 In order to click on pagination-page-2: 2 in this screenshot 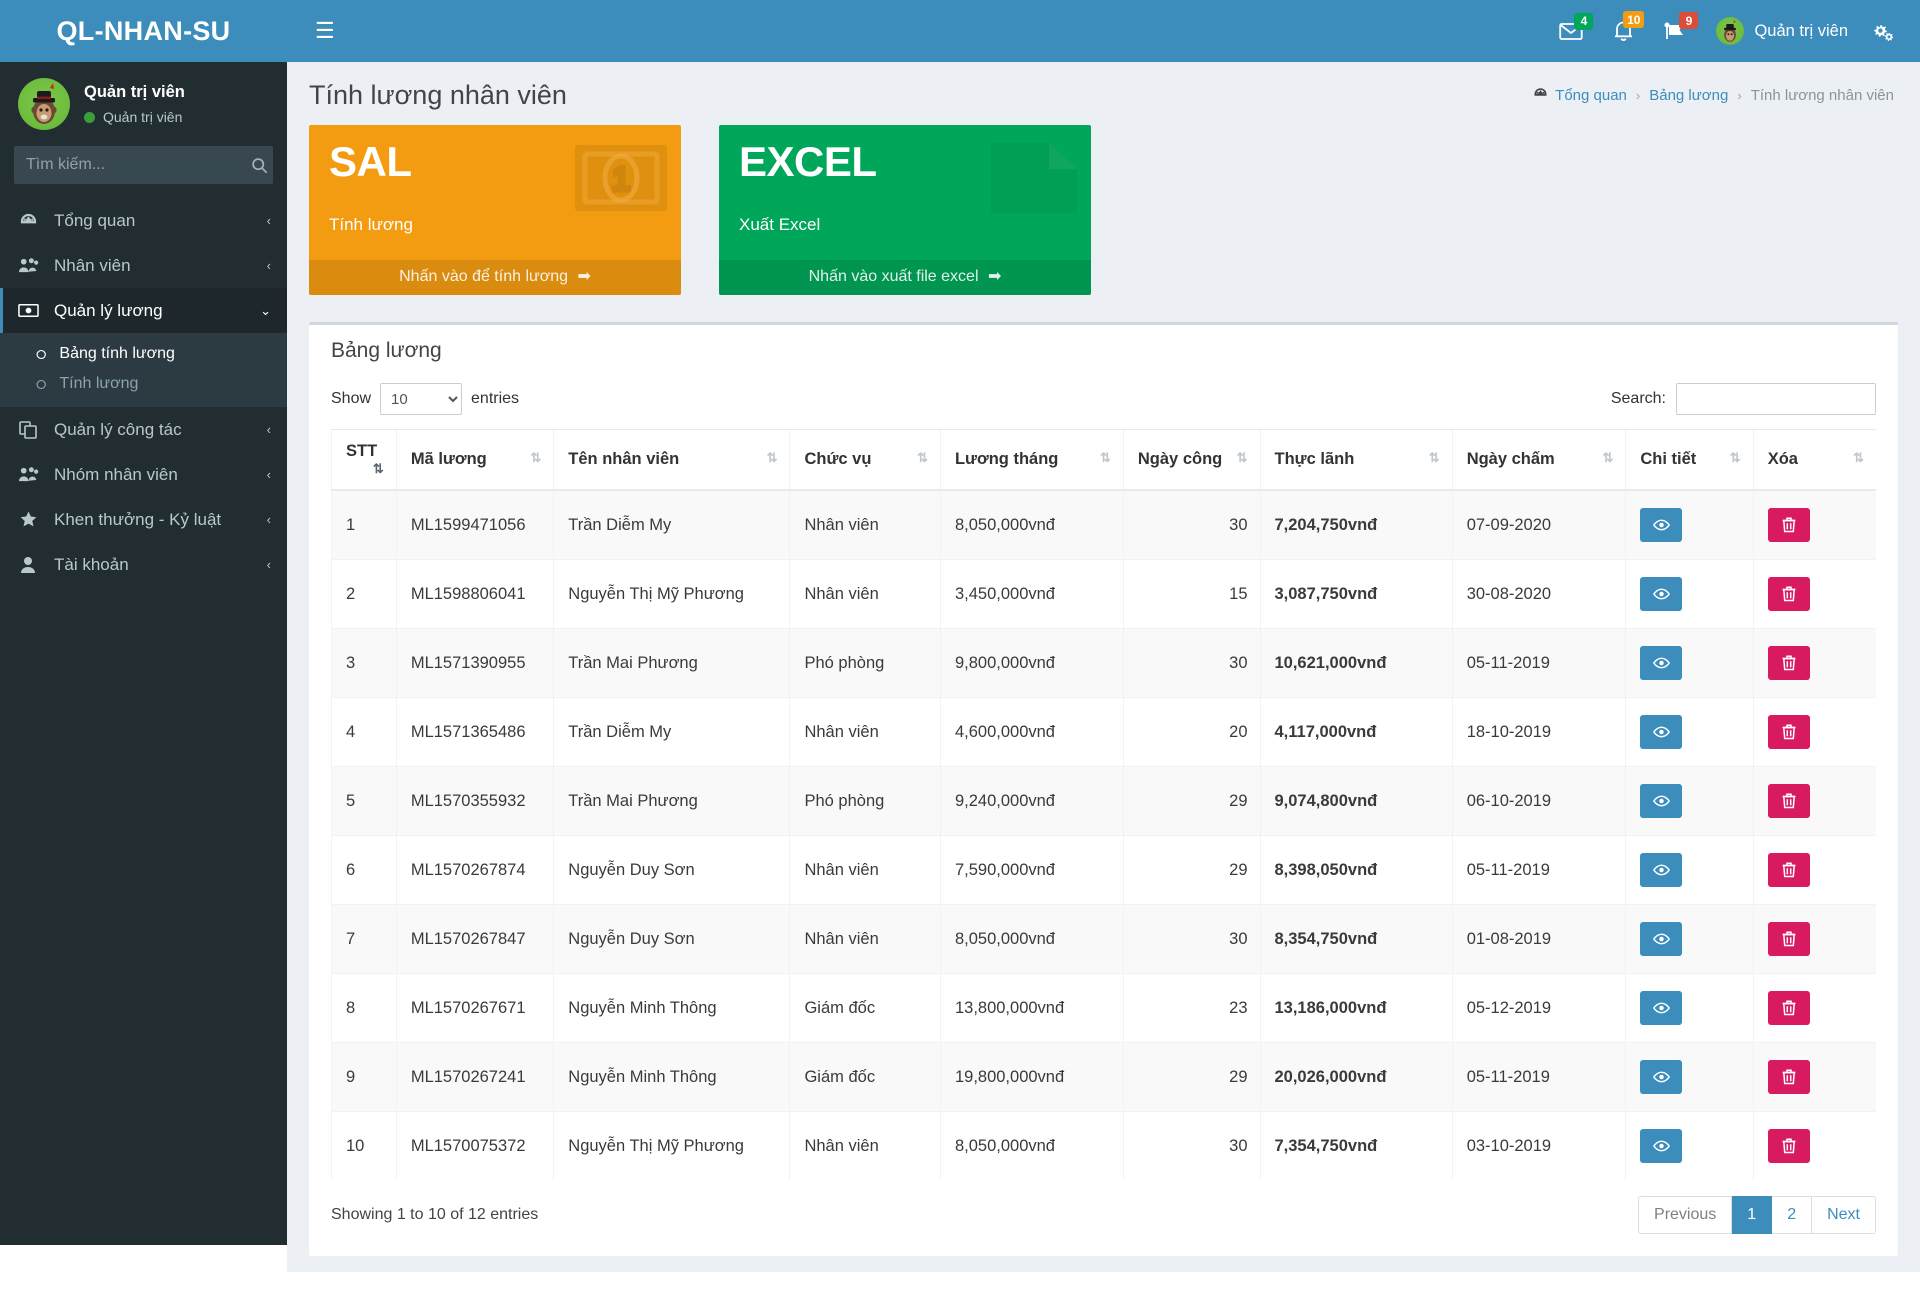, I will do `click(1792, 1215)`.